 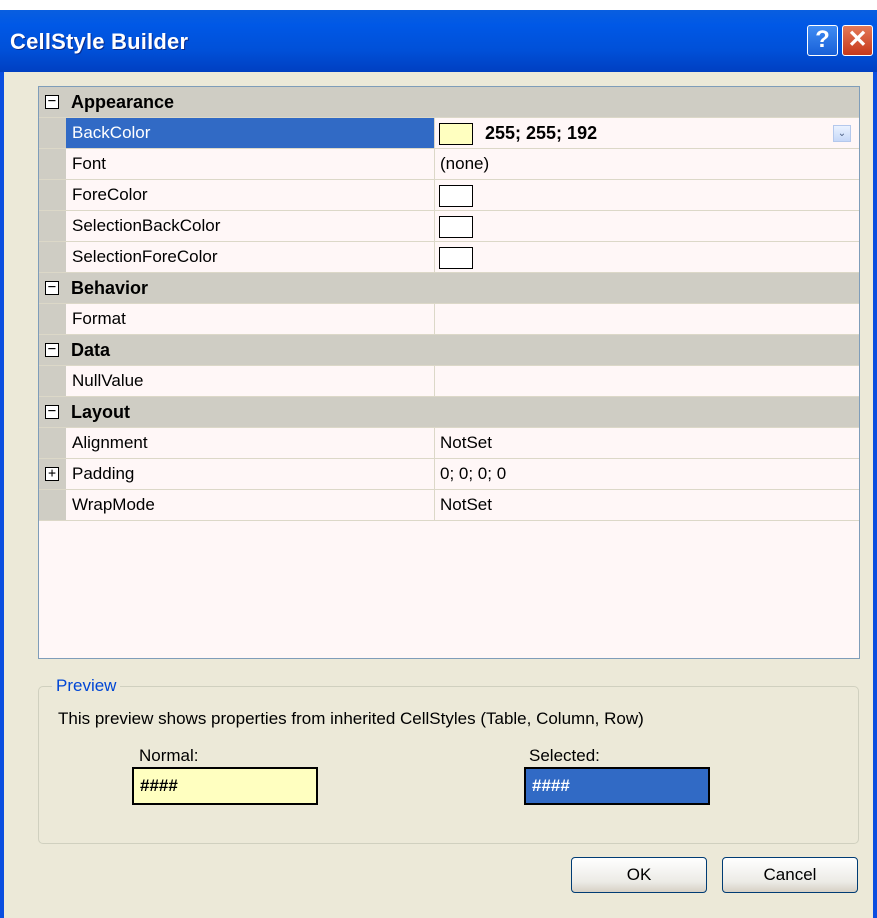 What do you see at coordinates (617, 786) in the screenshot?
I see `selected-preview-box: ####` at bounding box center [617, 786].